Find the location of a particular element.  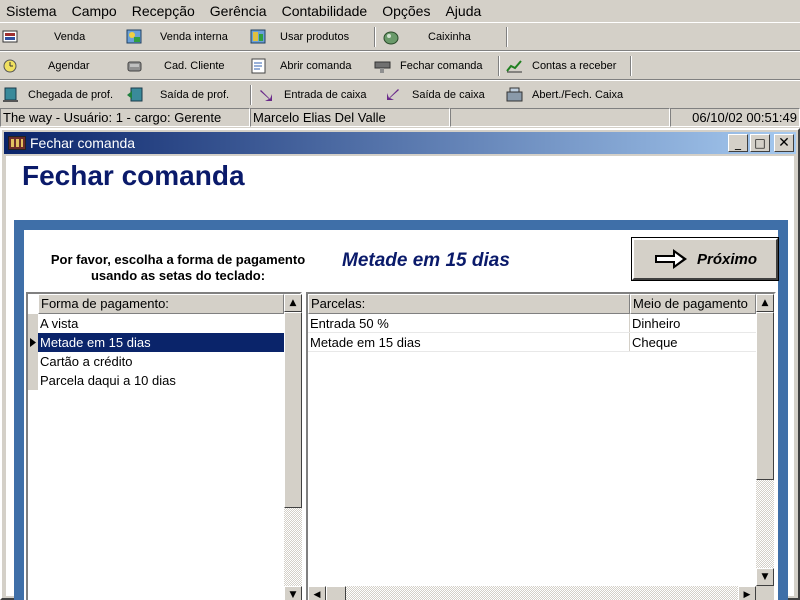

arrow-right-icon is located at coordinates (671, 259).